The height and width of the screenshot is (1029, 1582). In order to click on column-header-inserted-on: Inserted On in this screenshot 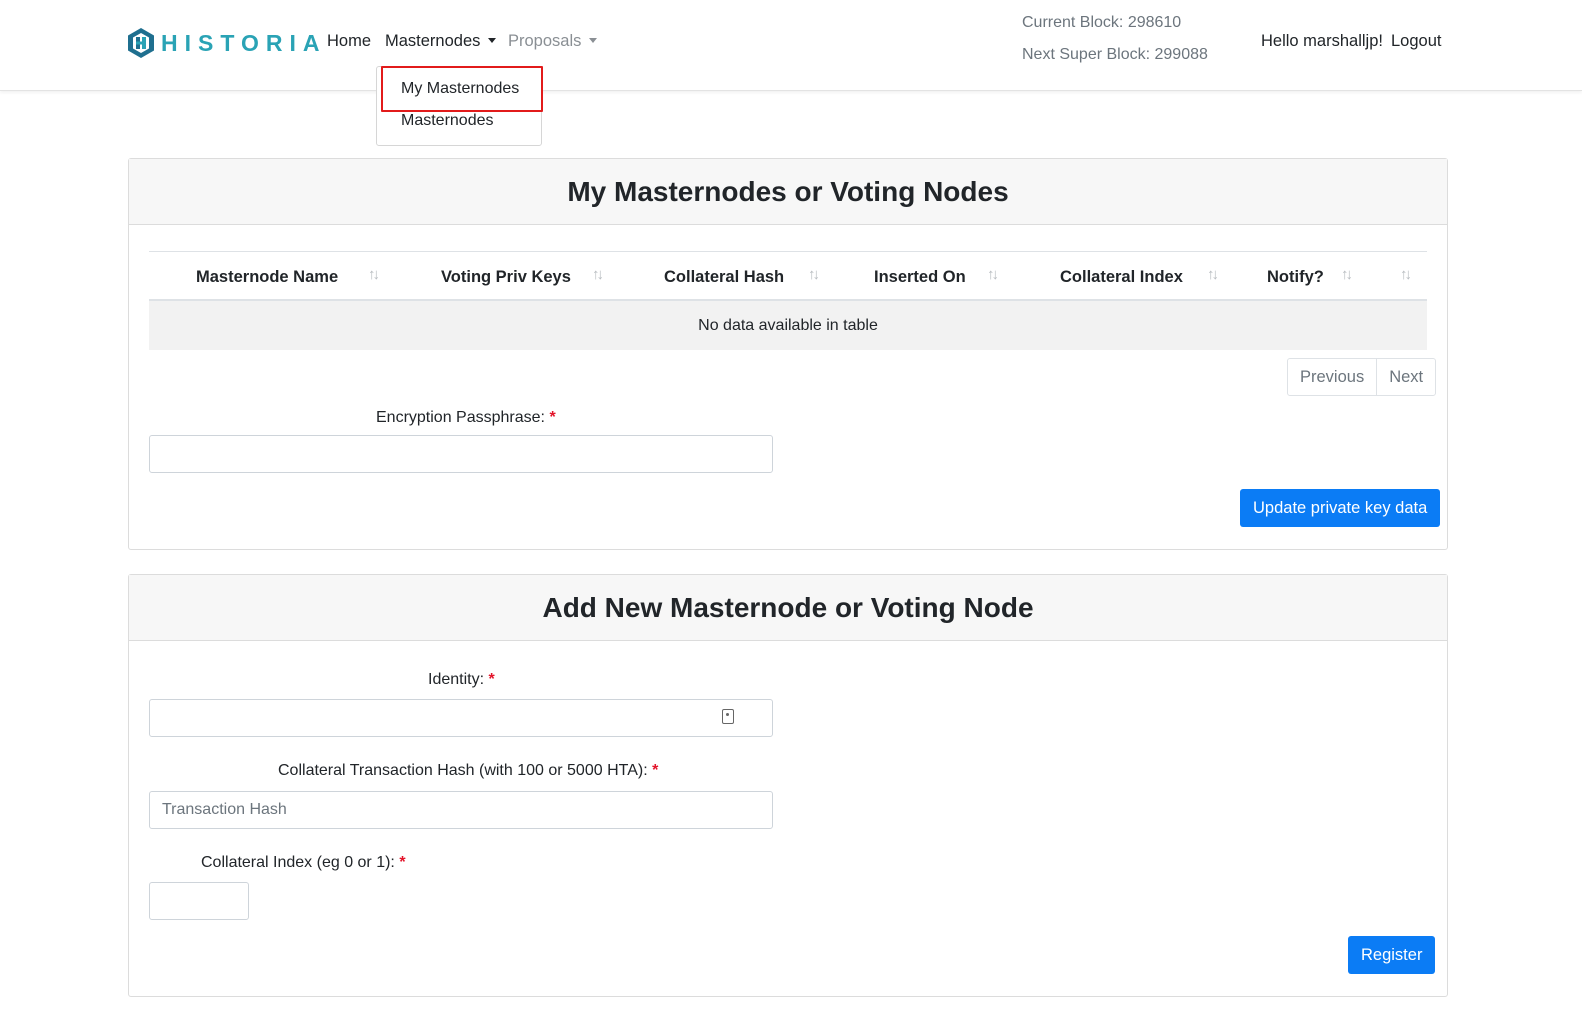, I will do `click(920, 277)`.